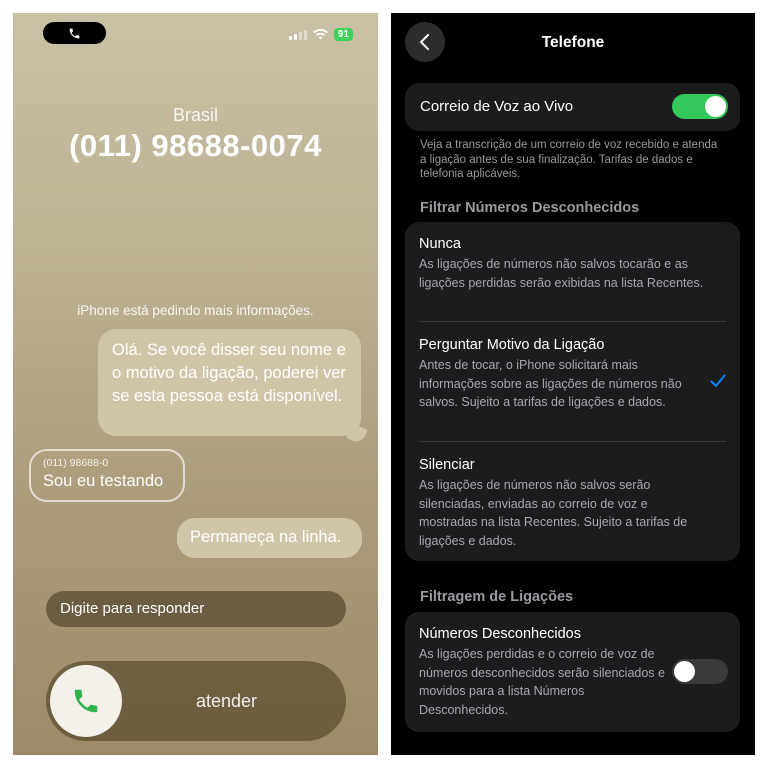 The width and height of the screenshot is (768, 768). I want to click on battery-indicator: 91, so click(343, 34).